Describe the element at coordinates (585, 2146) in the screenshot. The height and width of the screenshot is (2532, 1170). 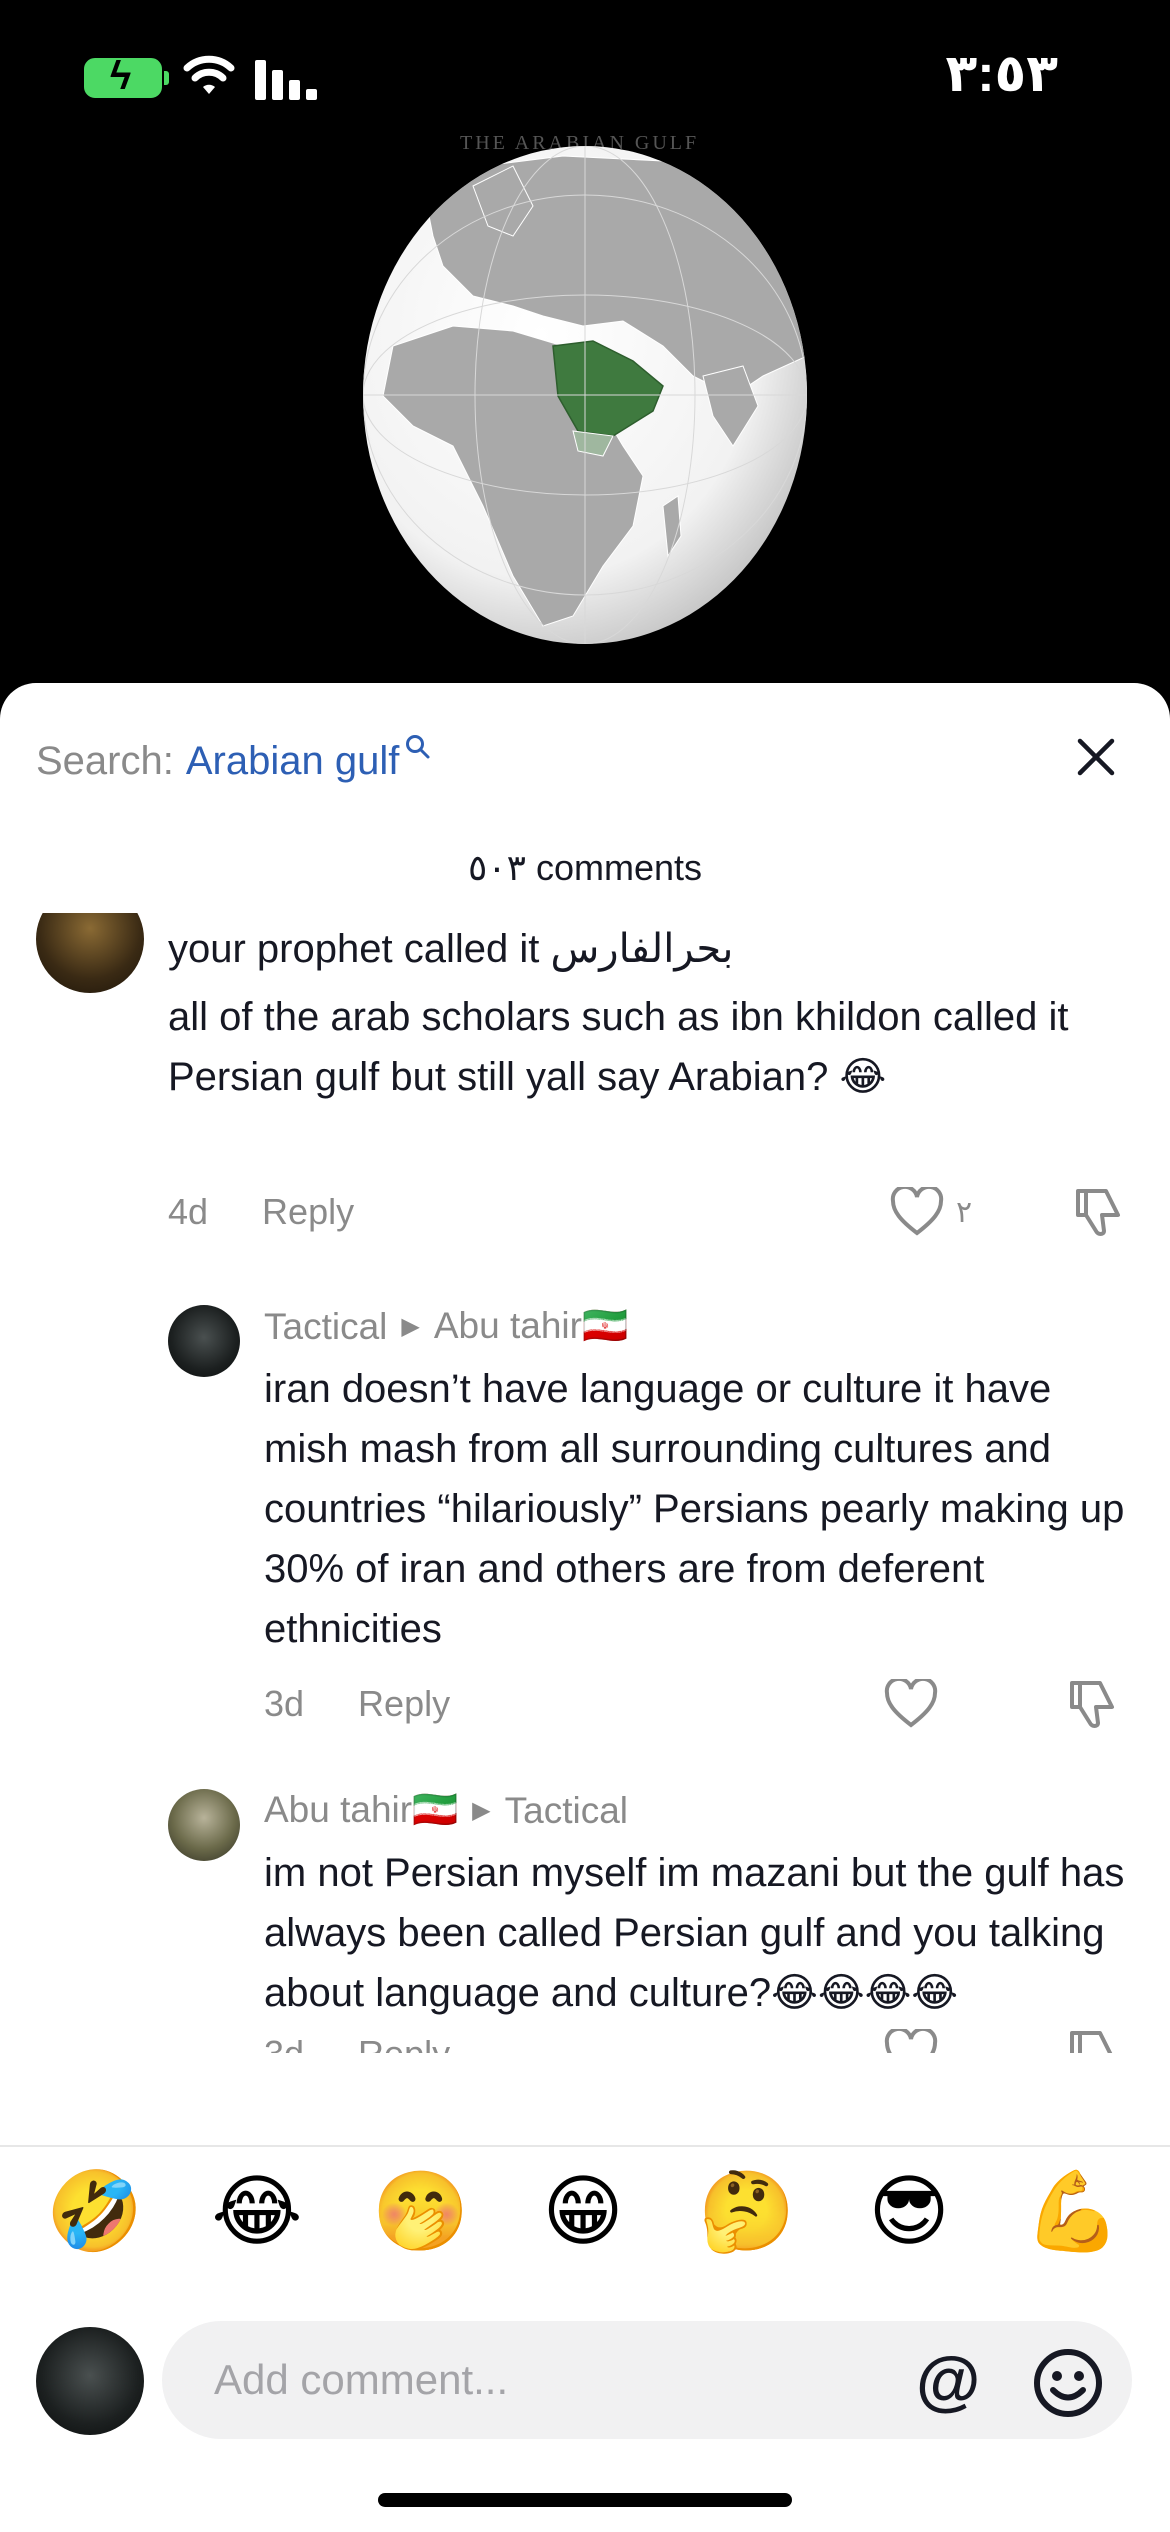
I see `divider` at that location.